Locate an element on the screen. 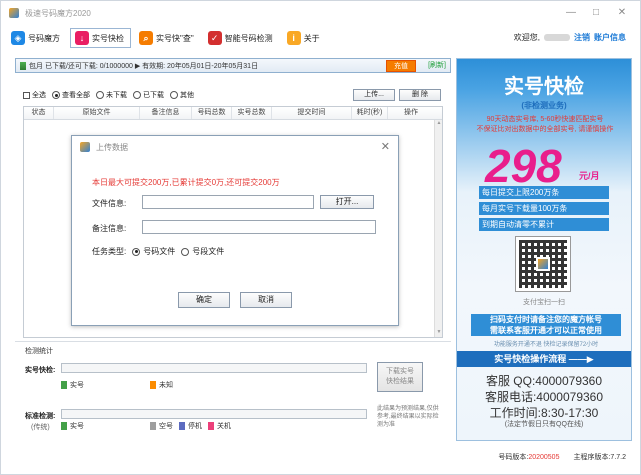  info-icon: i is located at coordinates (293, 38).